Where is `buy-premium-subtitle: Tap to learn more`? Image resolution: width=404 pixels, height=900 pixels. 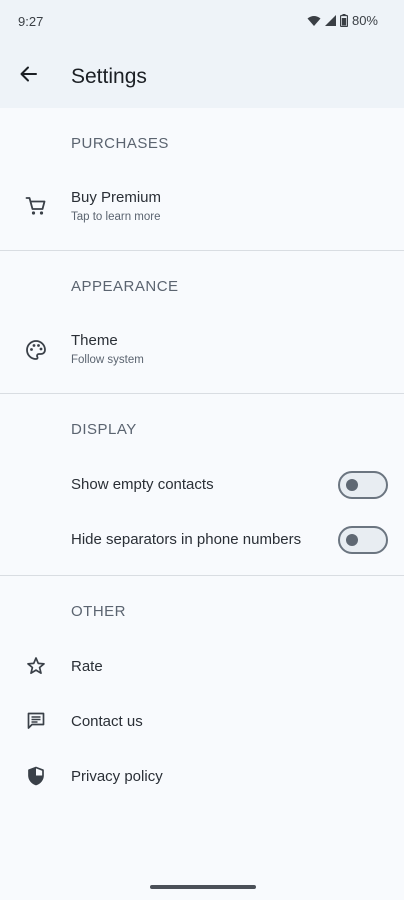 buy-premium-subtitle: Tap to learn more is located at coordinates (116, 217).